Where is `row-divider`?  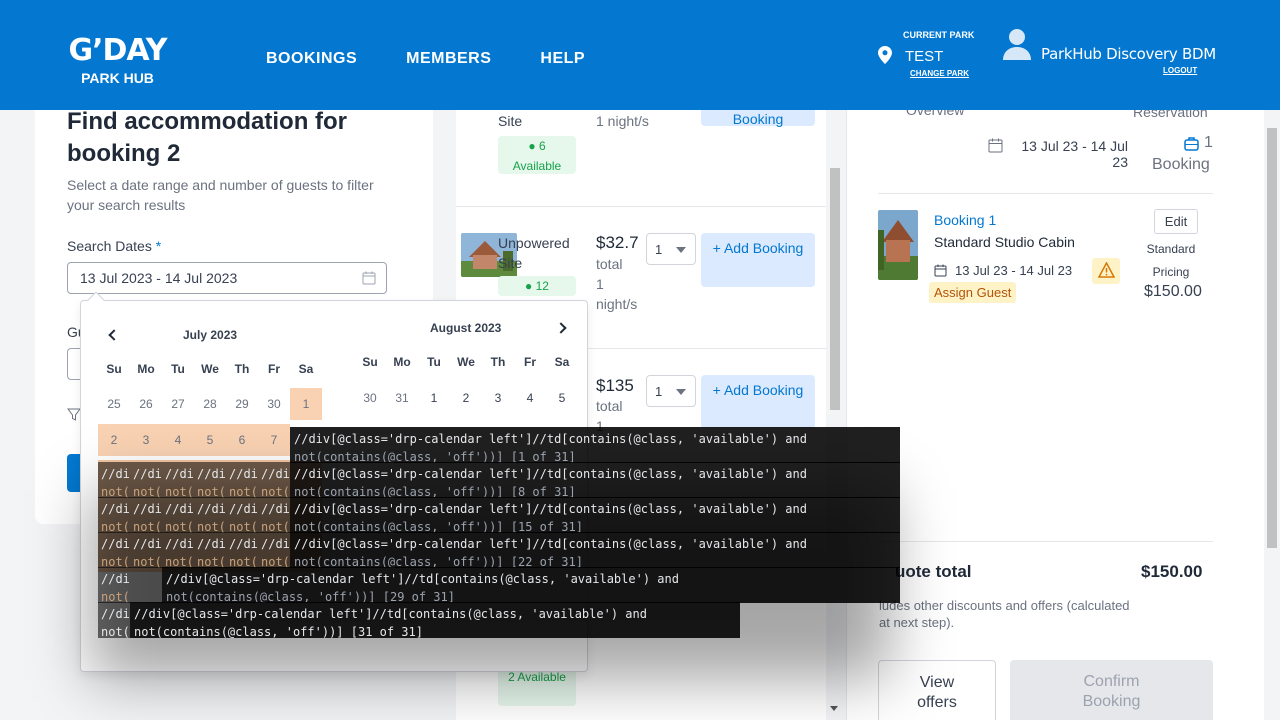
row-divider is located at coordinates (641, 206).